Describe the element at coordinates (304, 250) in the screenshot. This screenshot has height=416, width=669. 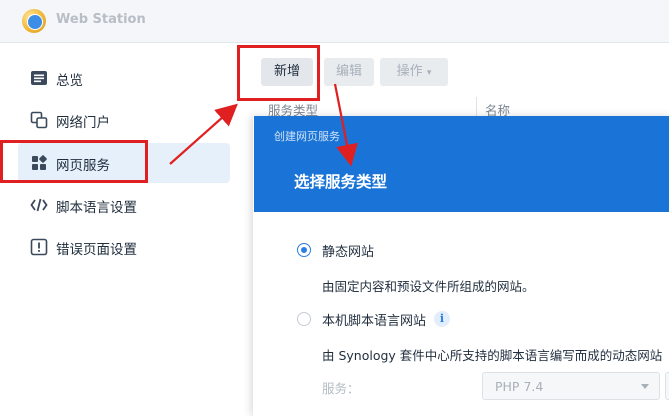
I see `static-site-radio` at that location.